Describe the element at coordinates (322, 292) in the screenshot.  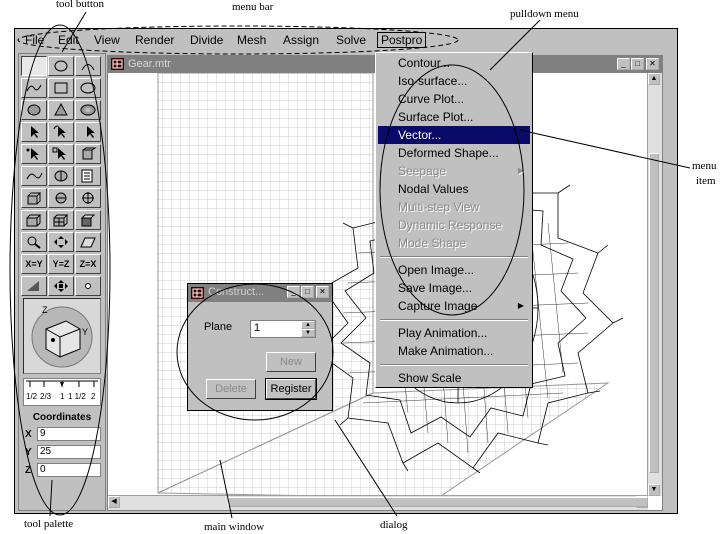
I see `dialog-close-button: ✕` at that location.